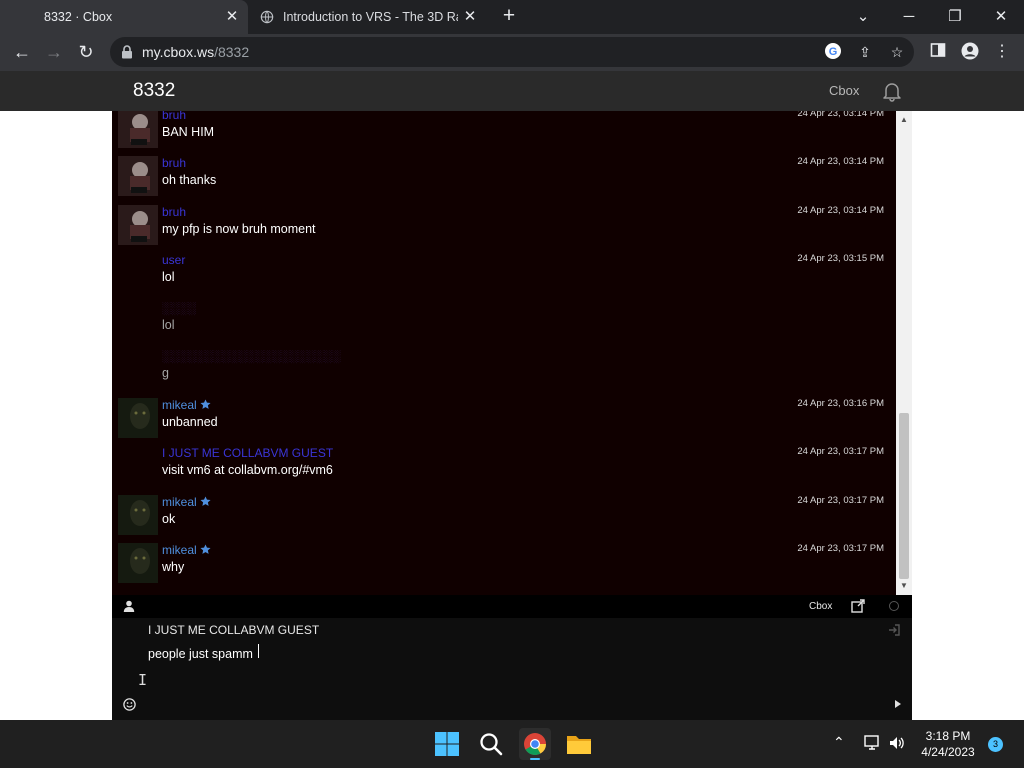 The width and height of the screenshot is (1024, 768). Describe the element at coordinates (840, 403) in the screenshot. I see `message-timestamp: 24 Apr 23, 03:16 PM` at that location.